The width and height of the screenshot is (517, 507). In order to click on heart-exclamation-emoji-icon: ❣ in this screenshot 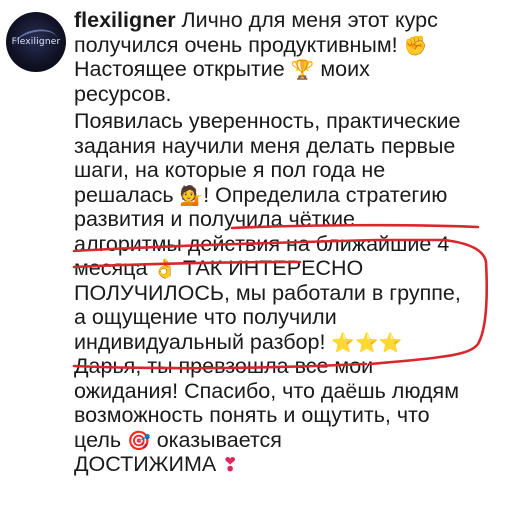, I will do `click(230, 465)`.